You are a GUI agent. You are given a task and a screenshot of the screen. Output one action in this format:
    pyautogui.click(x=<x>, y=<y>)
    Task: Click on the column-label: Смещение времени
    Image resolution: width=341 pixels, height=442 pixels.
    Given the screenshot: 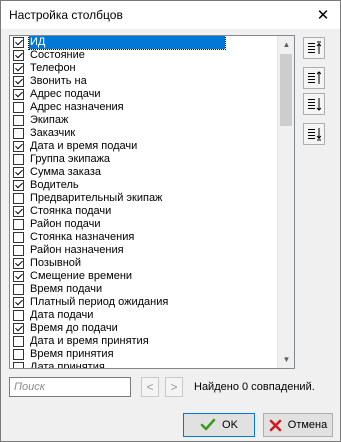 What is the action you would take?
    pyautogui.click(x=81, y=276)
    